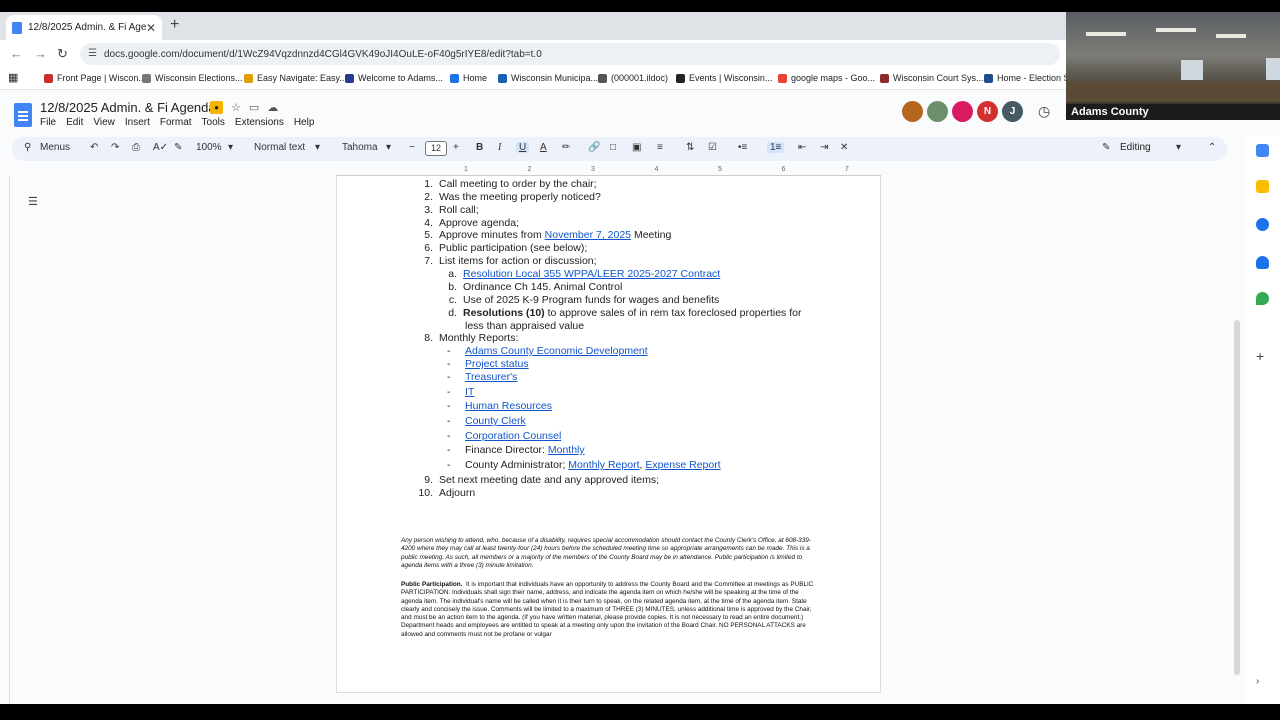 This screenshot has height=720, width=1280. Describe the element at coordinates (588, 235) in the screenshot. I see `minutes-link: November 7, 2025` at that location.